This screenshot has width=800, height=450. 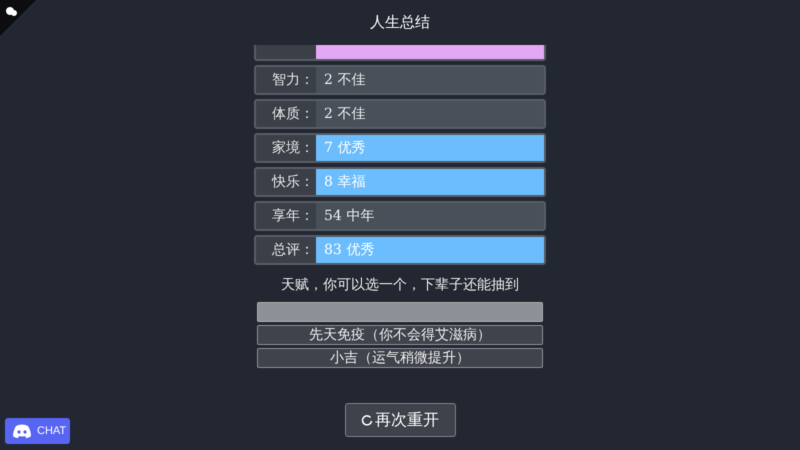 I want to click on stat-value: 7 优秀, so click(x=430, y=148).